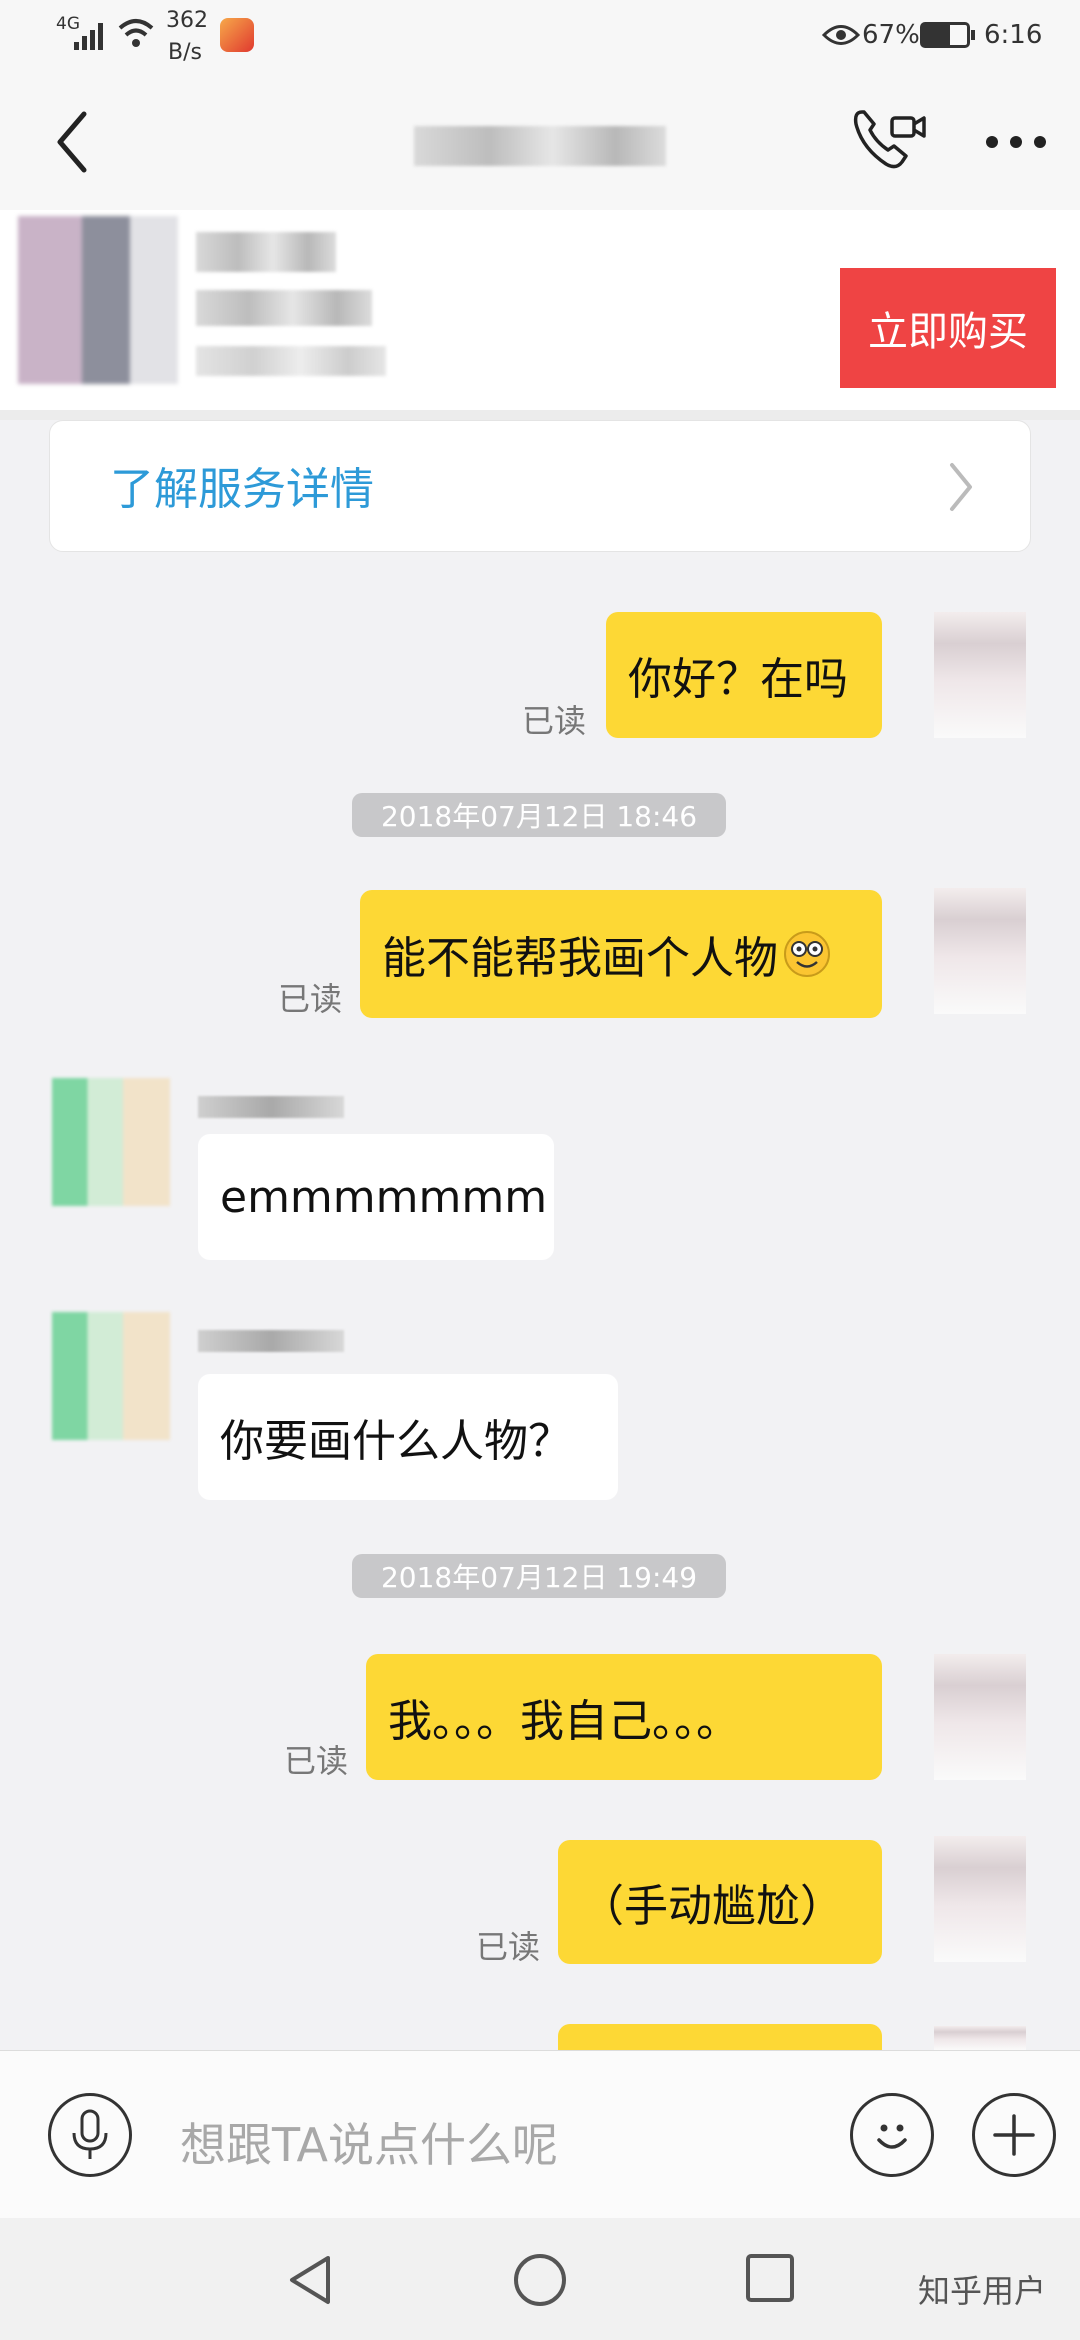 The image size is (1080, 2340). I want to click on timestamp: 2018年07月12日 19:49, so click(539, 1576).